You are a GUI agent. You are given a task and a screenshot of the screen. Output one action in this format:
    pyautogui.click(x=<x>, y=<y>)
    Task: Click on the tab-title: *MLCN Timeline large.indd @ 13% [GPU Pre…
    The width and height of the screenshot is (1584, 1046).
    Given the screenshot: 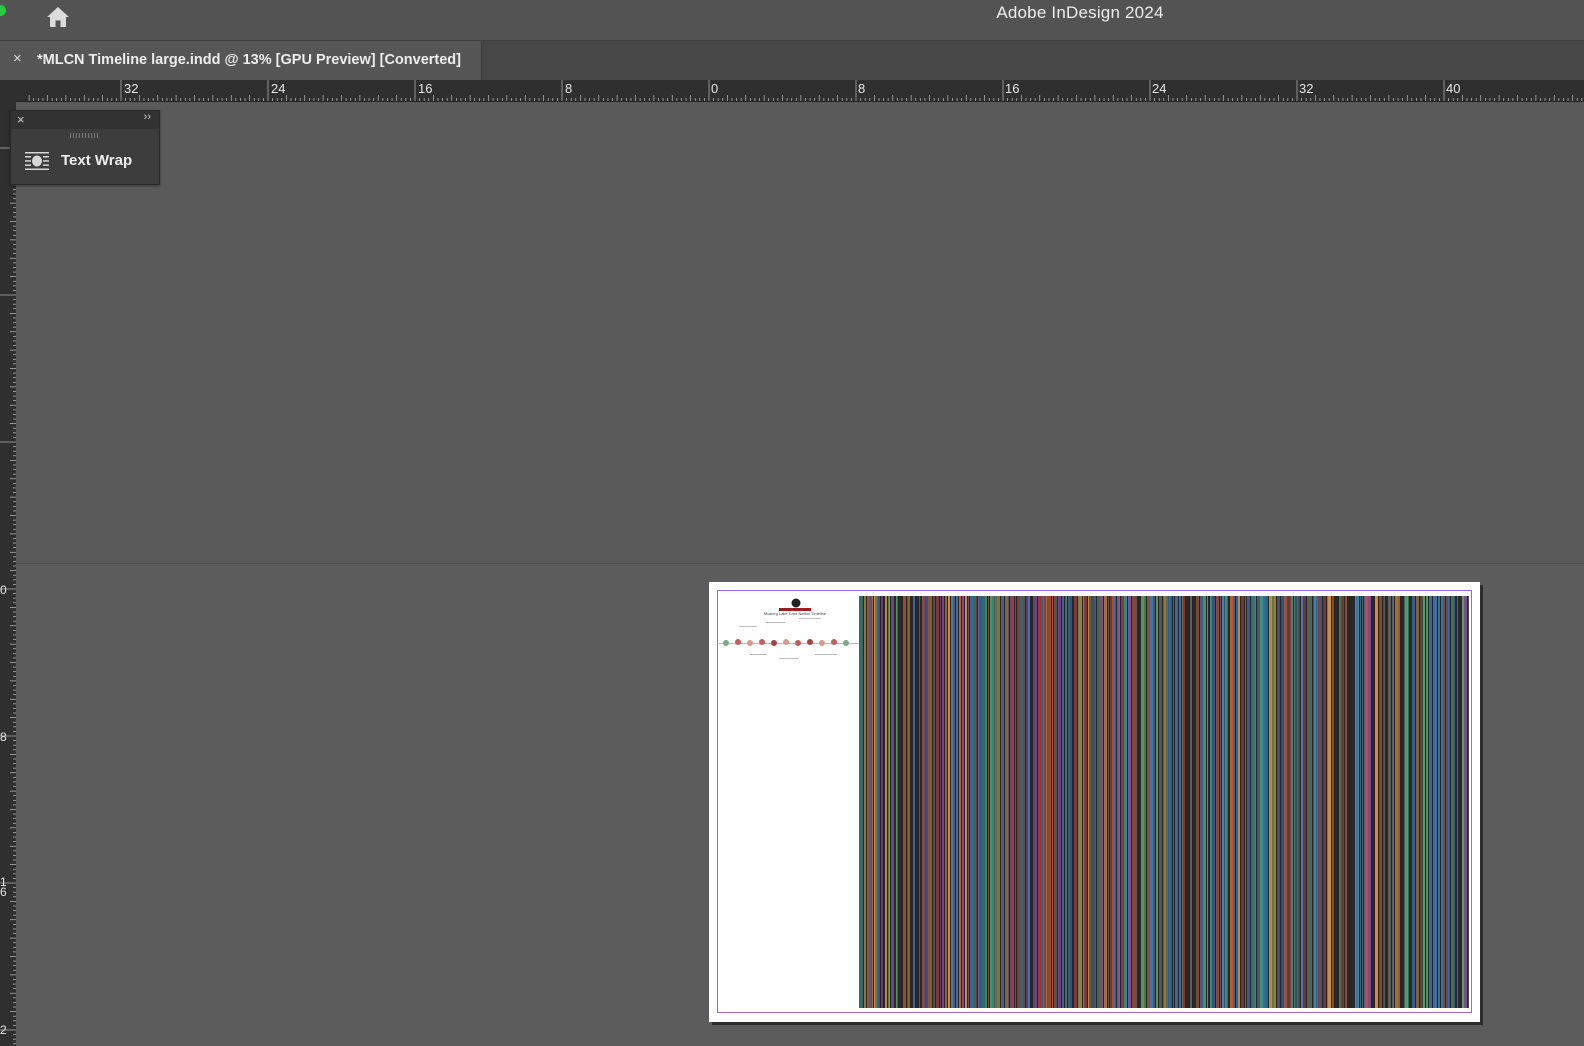 What is the action you would take?
    pyautogui.click(x=249, y=60)
    